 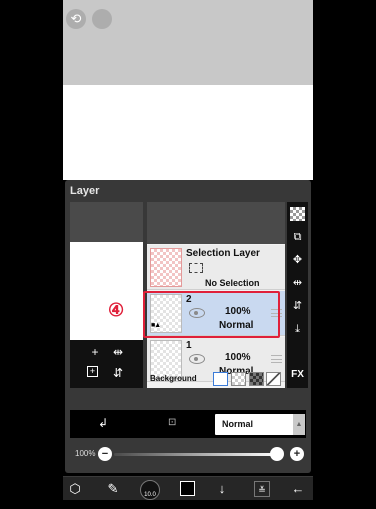 What do you see at coordinates (297, 306) in the screenshot?
I see `rotate-icon: ⇵` at bounding box center [297, 306].